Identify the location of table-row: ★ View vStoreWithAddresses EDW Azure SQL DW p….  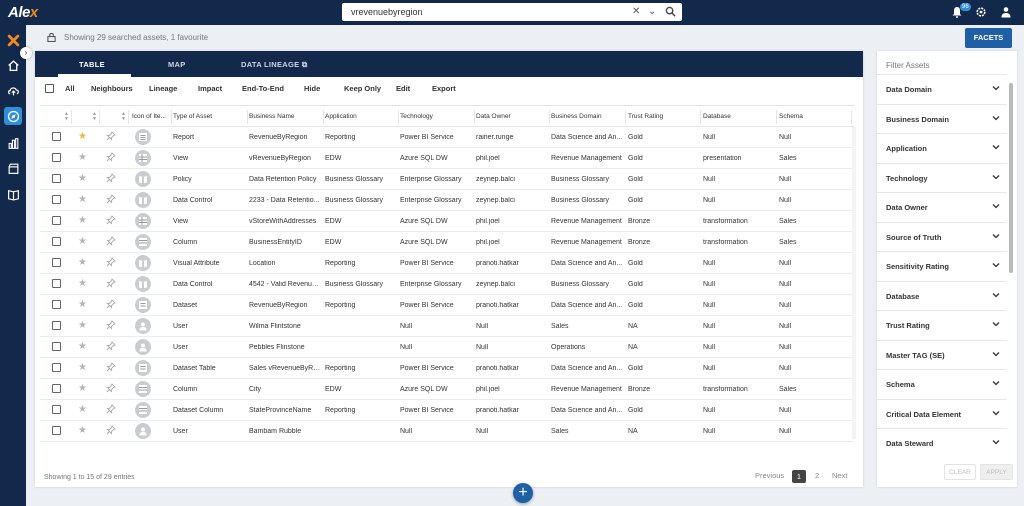
(447, 221).